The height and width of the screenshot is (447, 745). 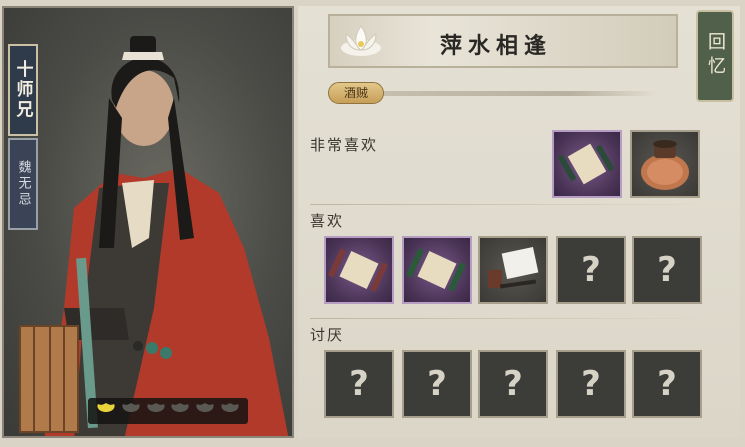 I want to click on relationship-progress: 酒贼, so click(x=493, y=93).